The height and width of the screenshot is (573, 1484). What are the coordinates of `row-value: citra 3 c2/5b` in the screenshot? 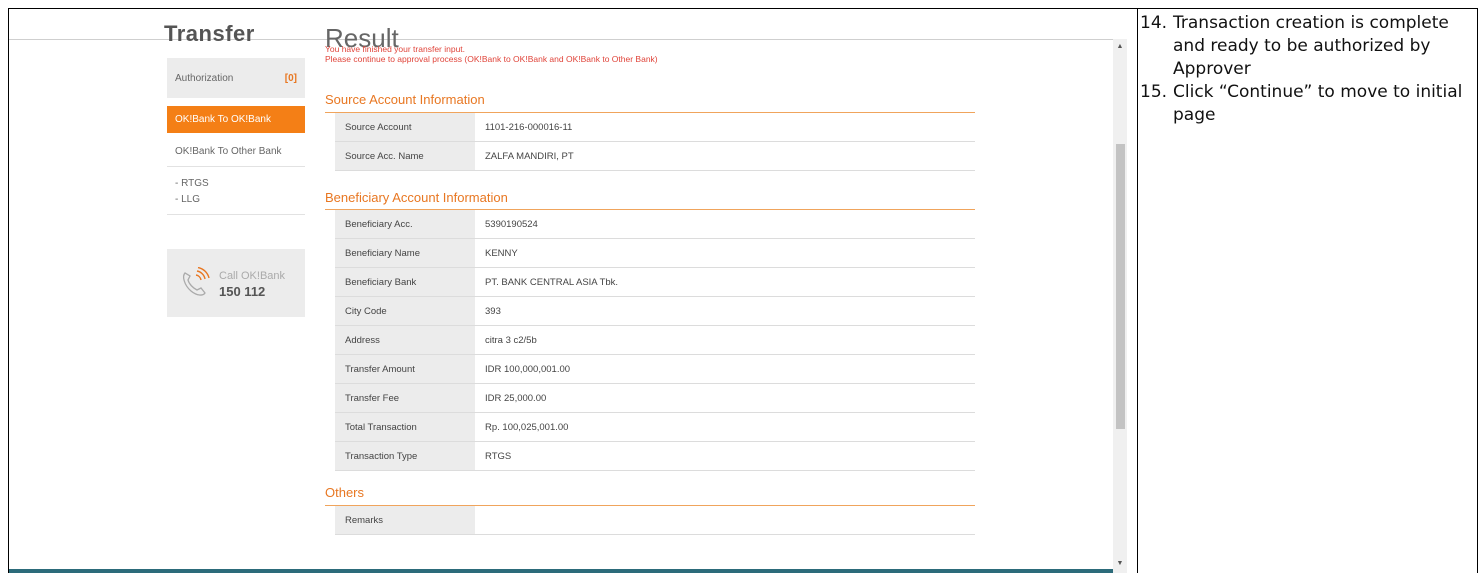 It's located at (511, 340).